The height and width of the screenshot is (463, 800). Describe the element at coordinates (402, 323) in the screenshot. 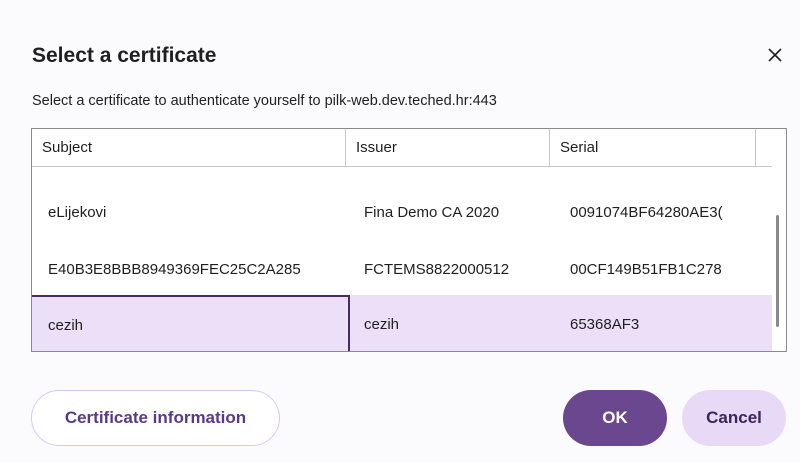

I see `table-row-selected: cezih cezih 65368AF3` at that location.